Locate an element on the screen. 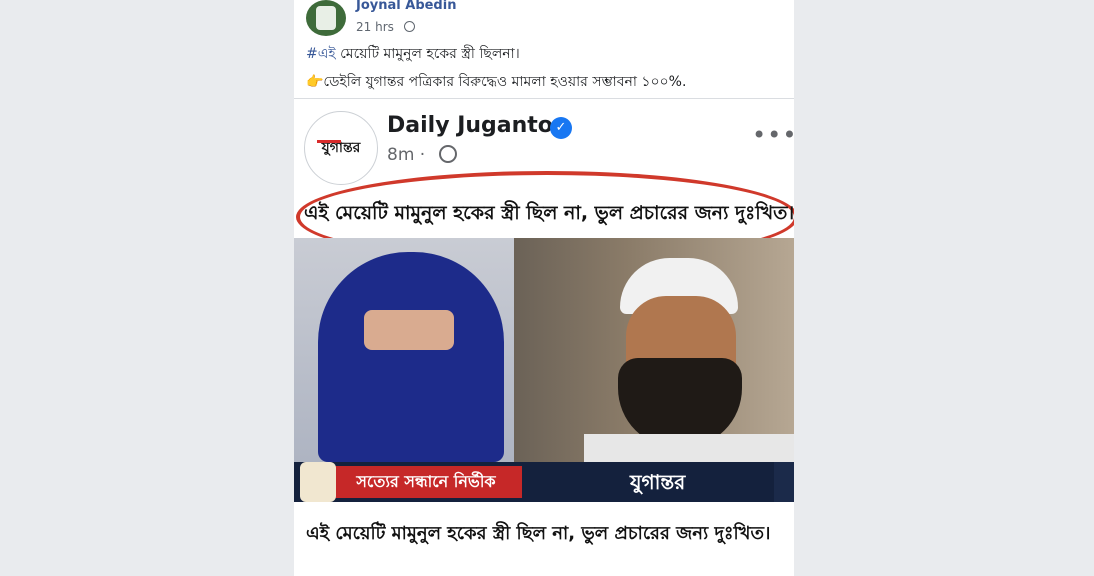 This screenshot has height=576, width=1094. banner-slogan: সত্যের সন্ধানে নির্ভীক is located at coordinates (426, 482).